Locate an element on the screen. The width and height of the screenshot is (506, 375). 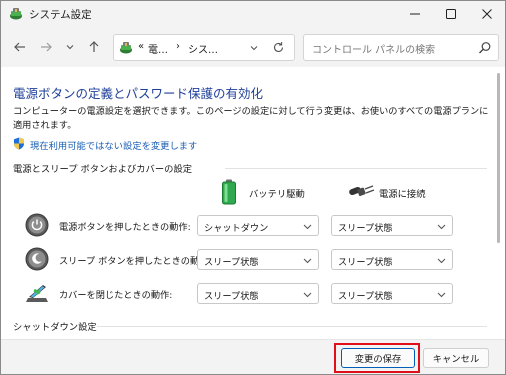
forward-button is located at coordinates (46, 48).